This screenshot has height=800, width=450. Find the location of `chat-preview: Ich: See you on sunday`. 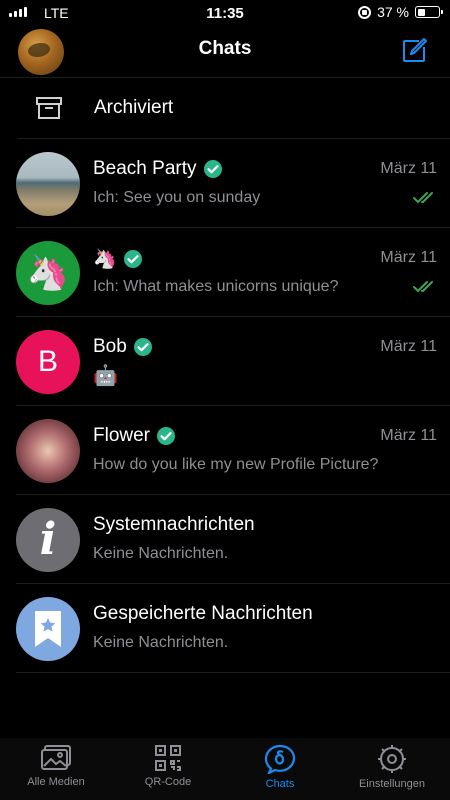

chat-preview: Ich: See you on sunday is located at coordinates (177, 197).